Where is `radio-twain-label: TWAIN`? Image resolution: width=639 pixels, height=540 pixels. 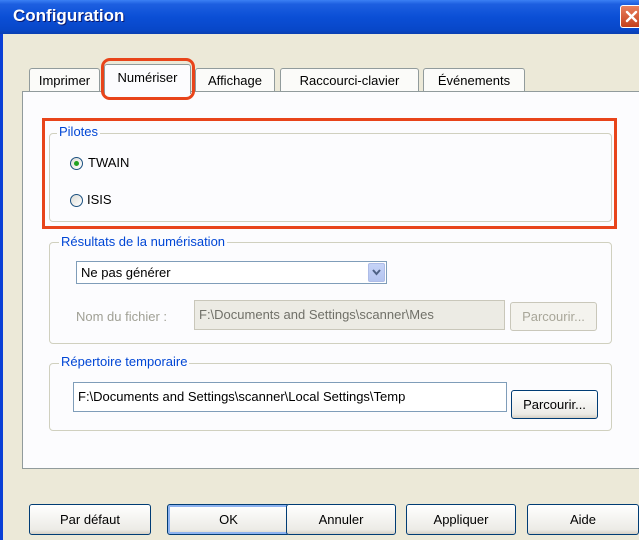
radio-twain-label: TWAIN is located at coordinates (108, 162).